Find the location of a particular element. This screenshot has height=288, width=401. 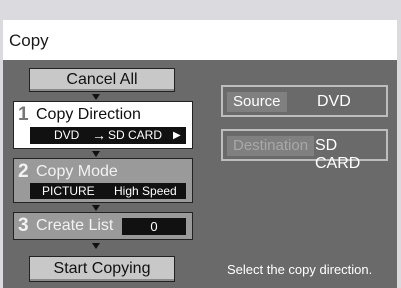

source-tag: Source is located at coordinates (257, 102).